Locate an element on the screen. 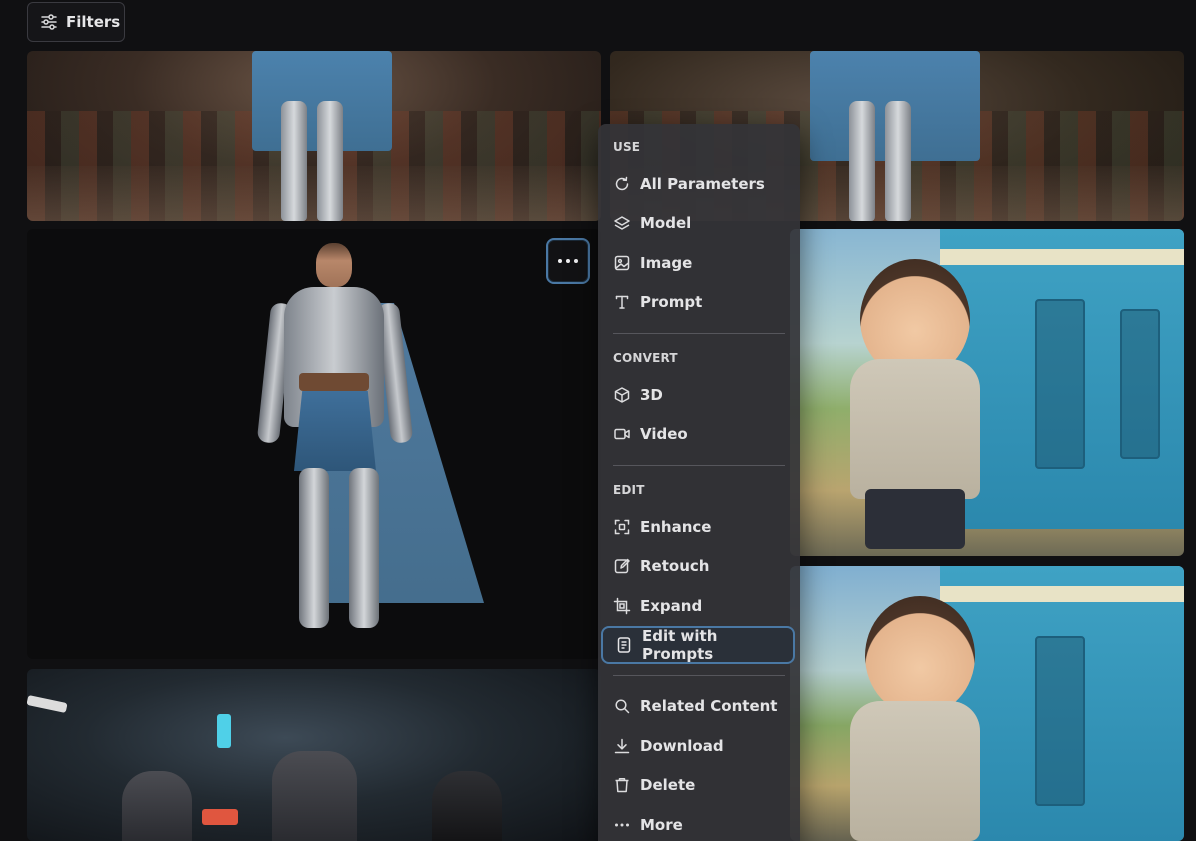  menu-item-label: 3D is located at coordinates (651, 394).